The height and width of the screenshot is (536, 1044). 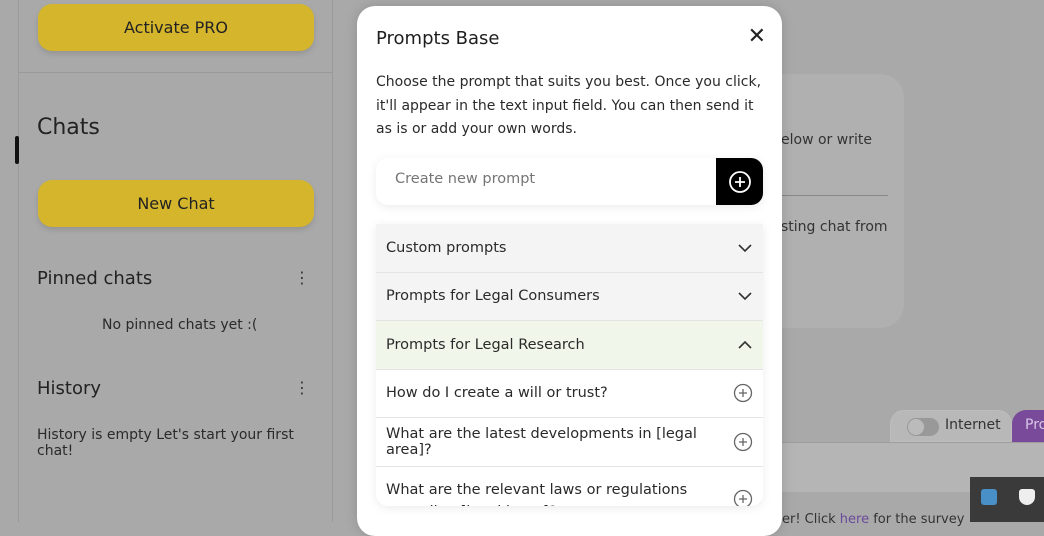 I want to click on category-legal-consumers: Prompts for Legal Consumers, so click(x=569, y=296).